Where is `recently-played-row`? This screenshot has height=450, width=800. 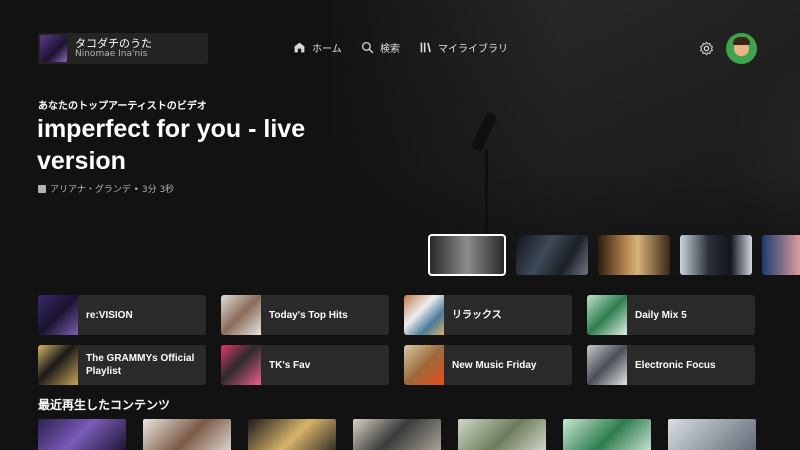
recently-played-row is located at coordinates (405, 434).